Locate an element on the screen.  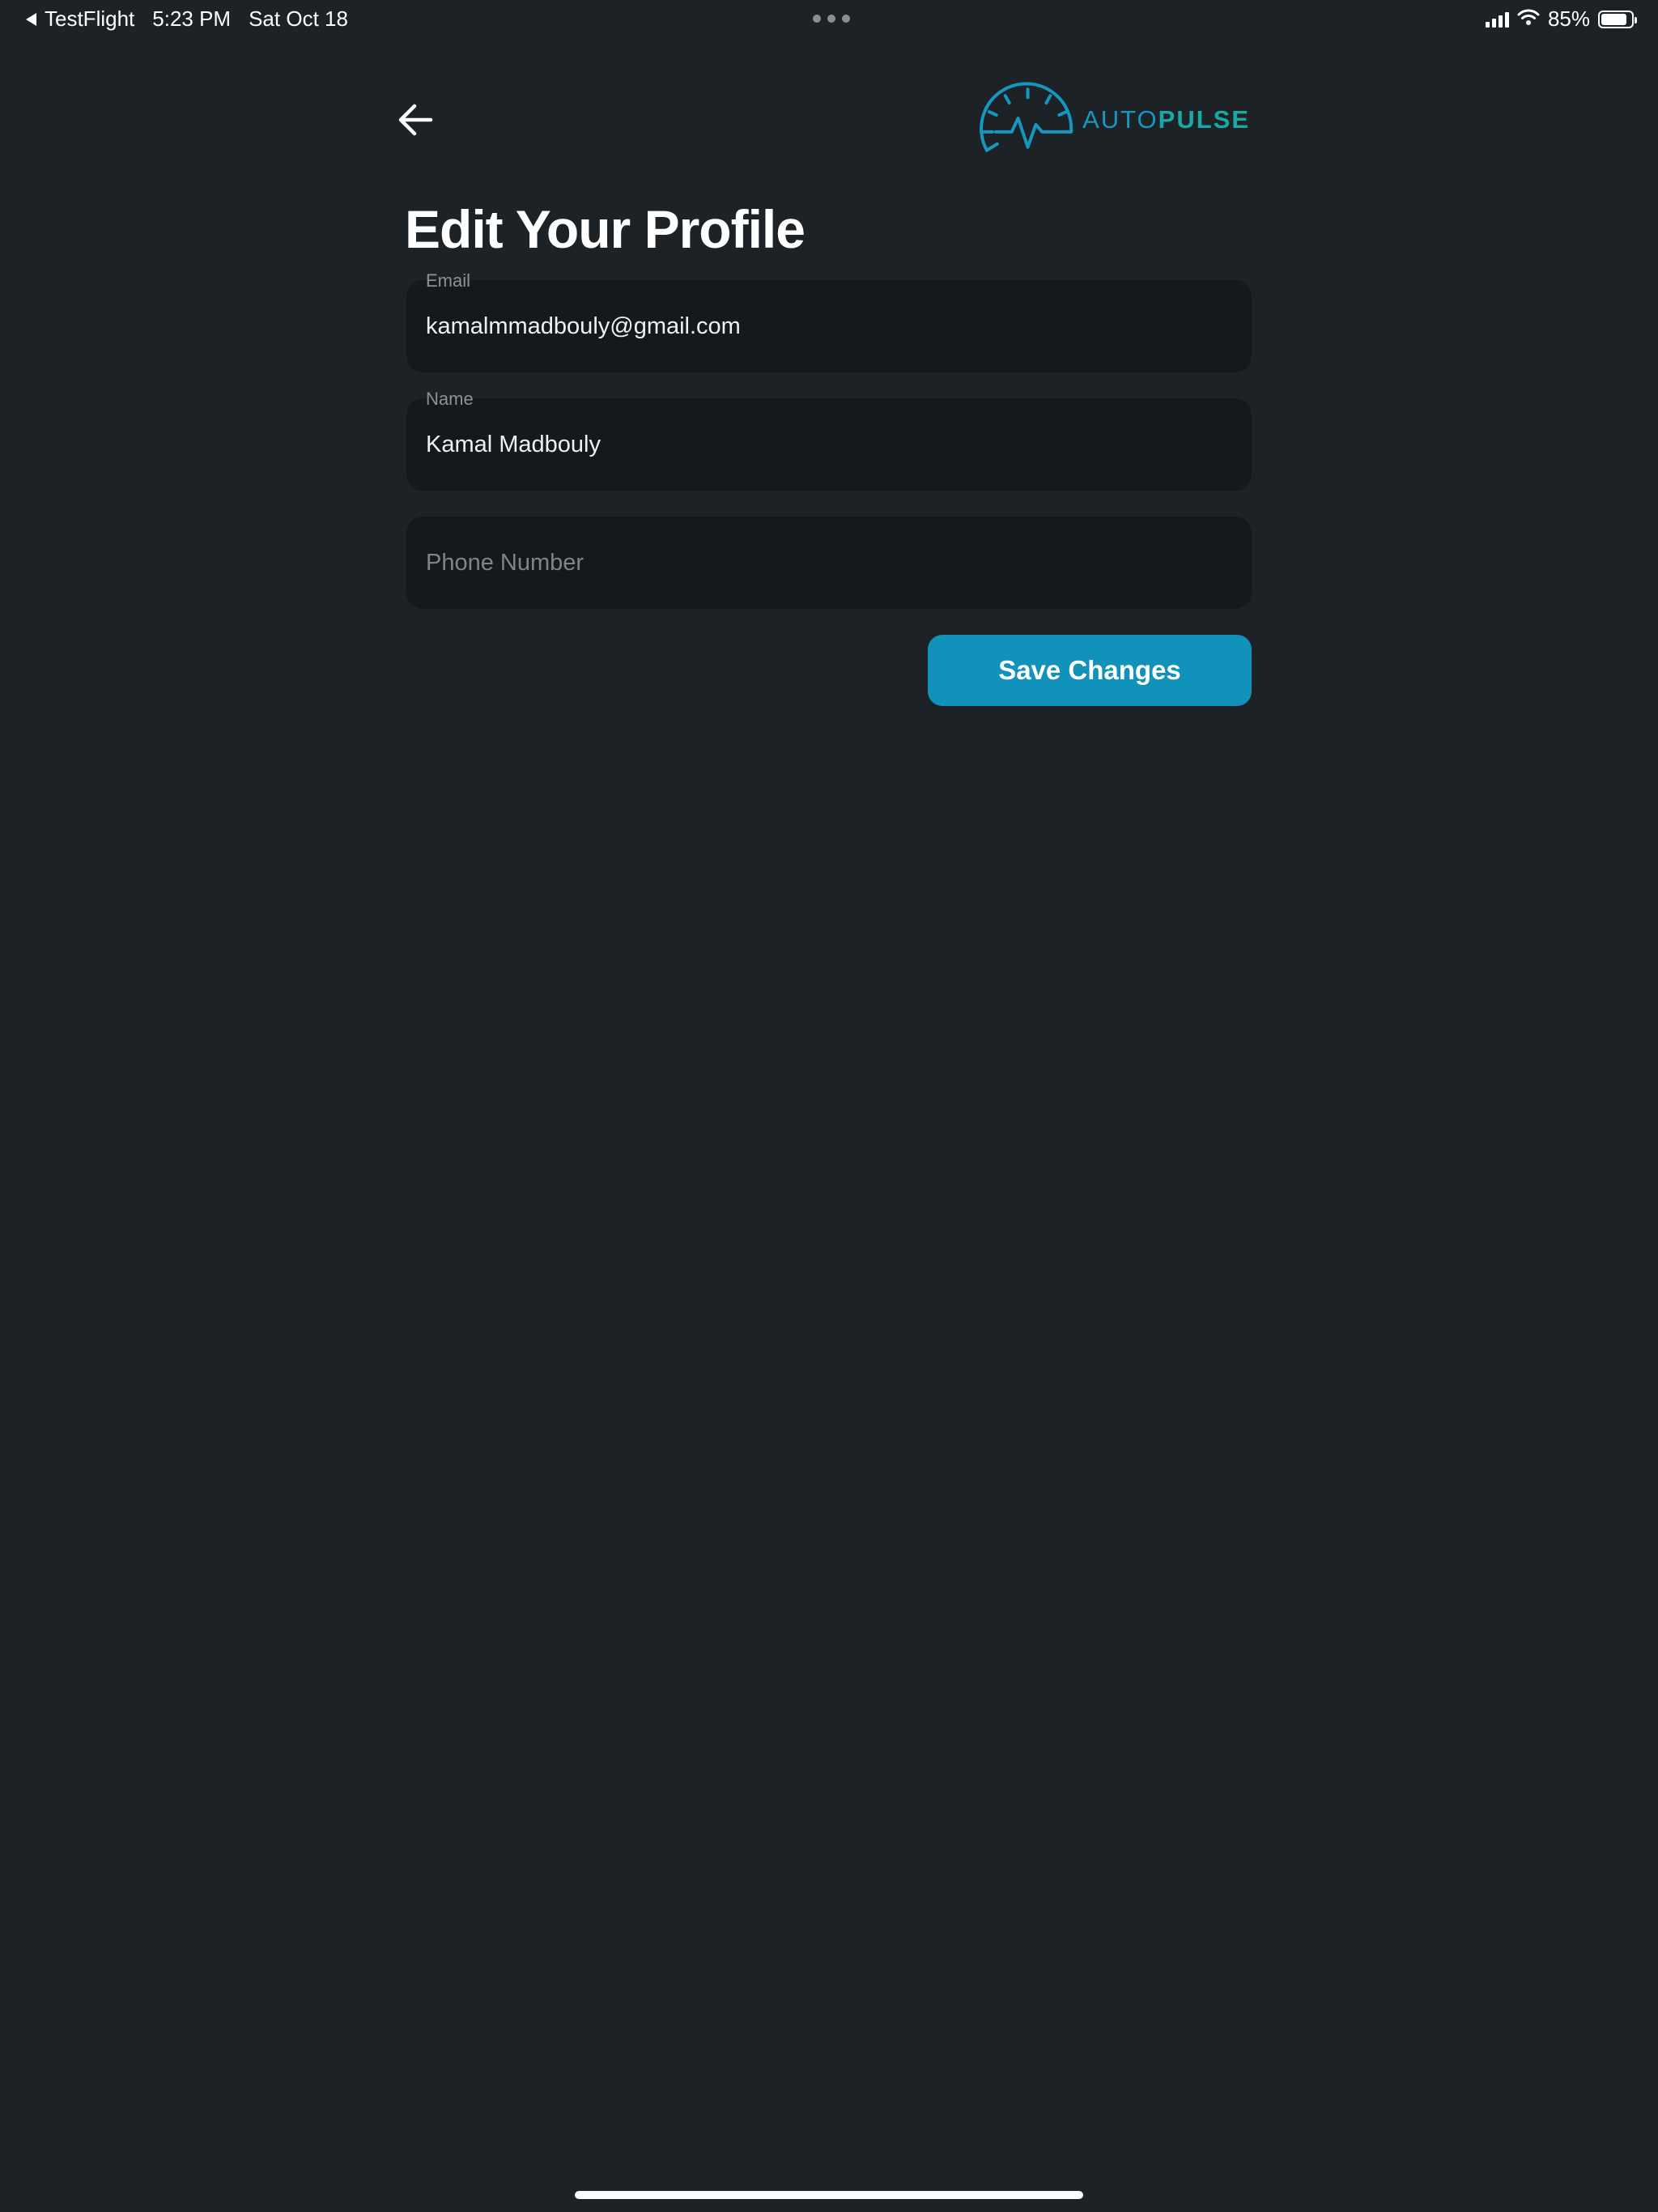
status-date: Sat Oct 18 is located at coordinates (298, 19).